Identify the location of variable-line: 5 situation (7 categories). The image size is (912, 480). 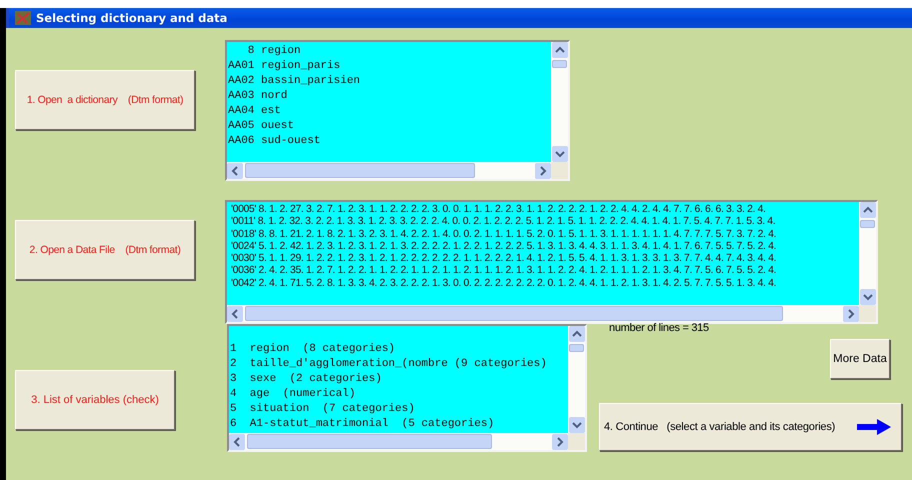
(323, 409).